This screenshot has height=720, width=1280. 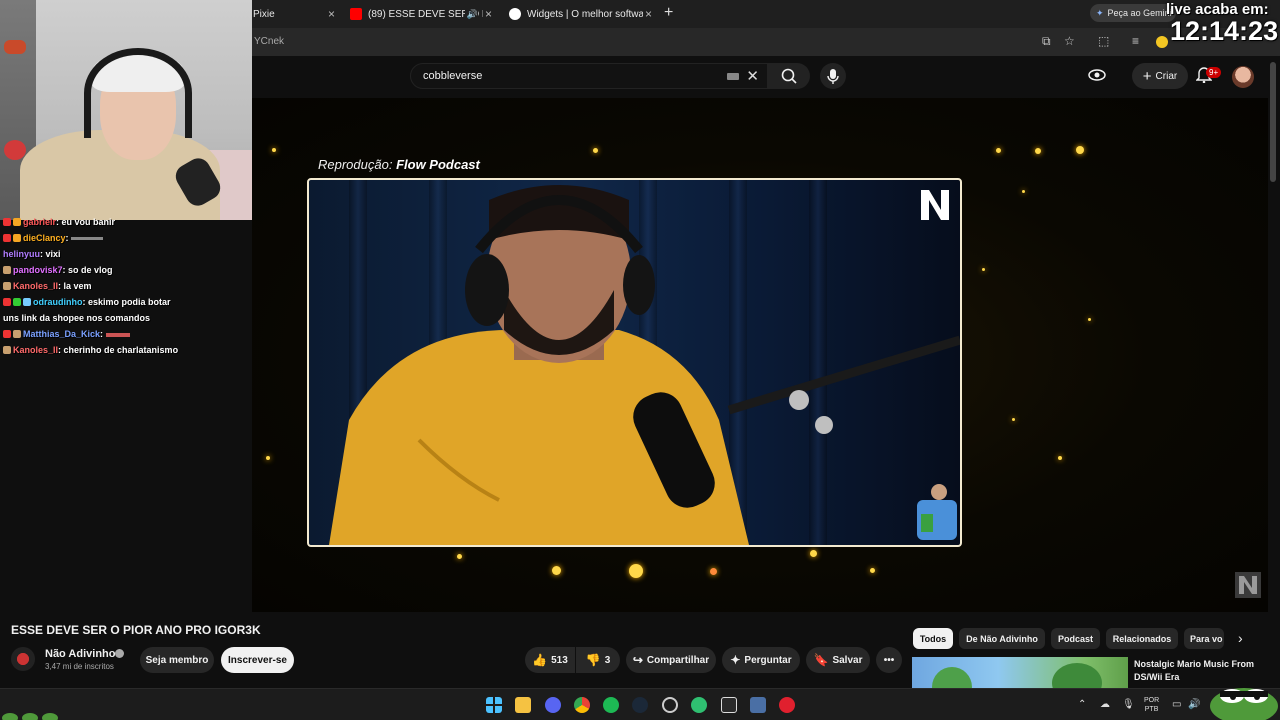 I want to click on media-control-icon: ≡, so click(x=1135, y=41).